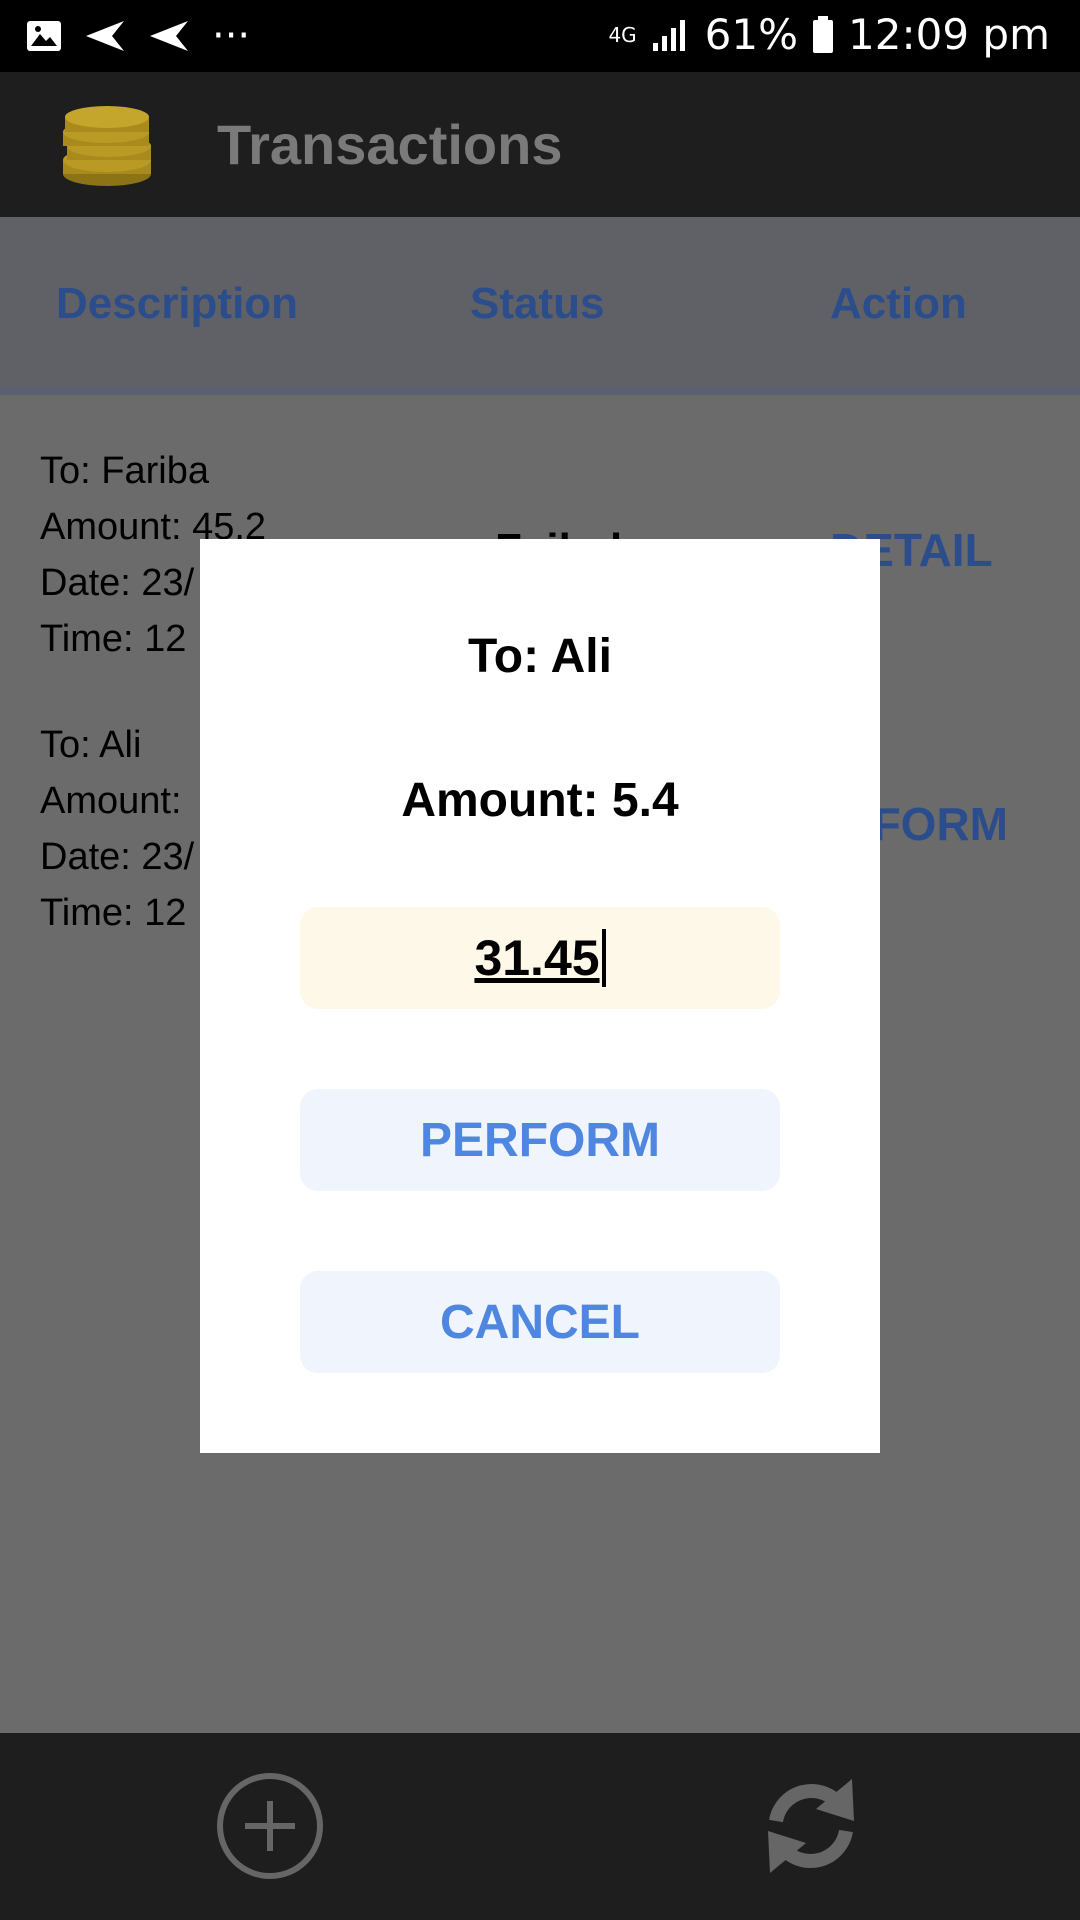 Image resolution: width=1080 pixels, height=1920 pixels. Describe the element at coordinates (113, 913) in the screenshot. I see `txn-time: Time: 12` at that location.